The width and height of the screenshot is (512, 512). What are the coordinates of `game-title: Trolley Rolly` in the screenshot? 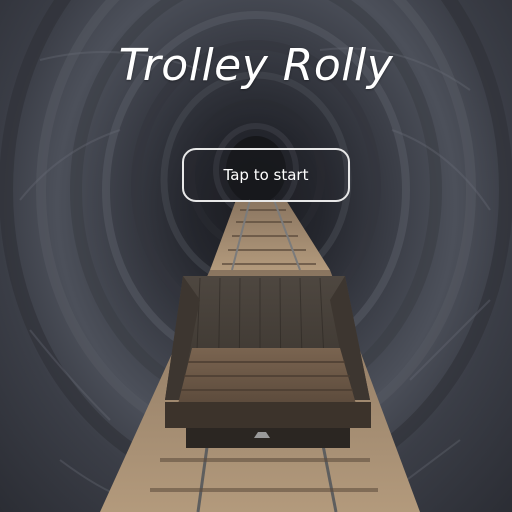 It's located at (256, 65).